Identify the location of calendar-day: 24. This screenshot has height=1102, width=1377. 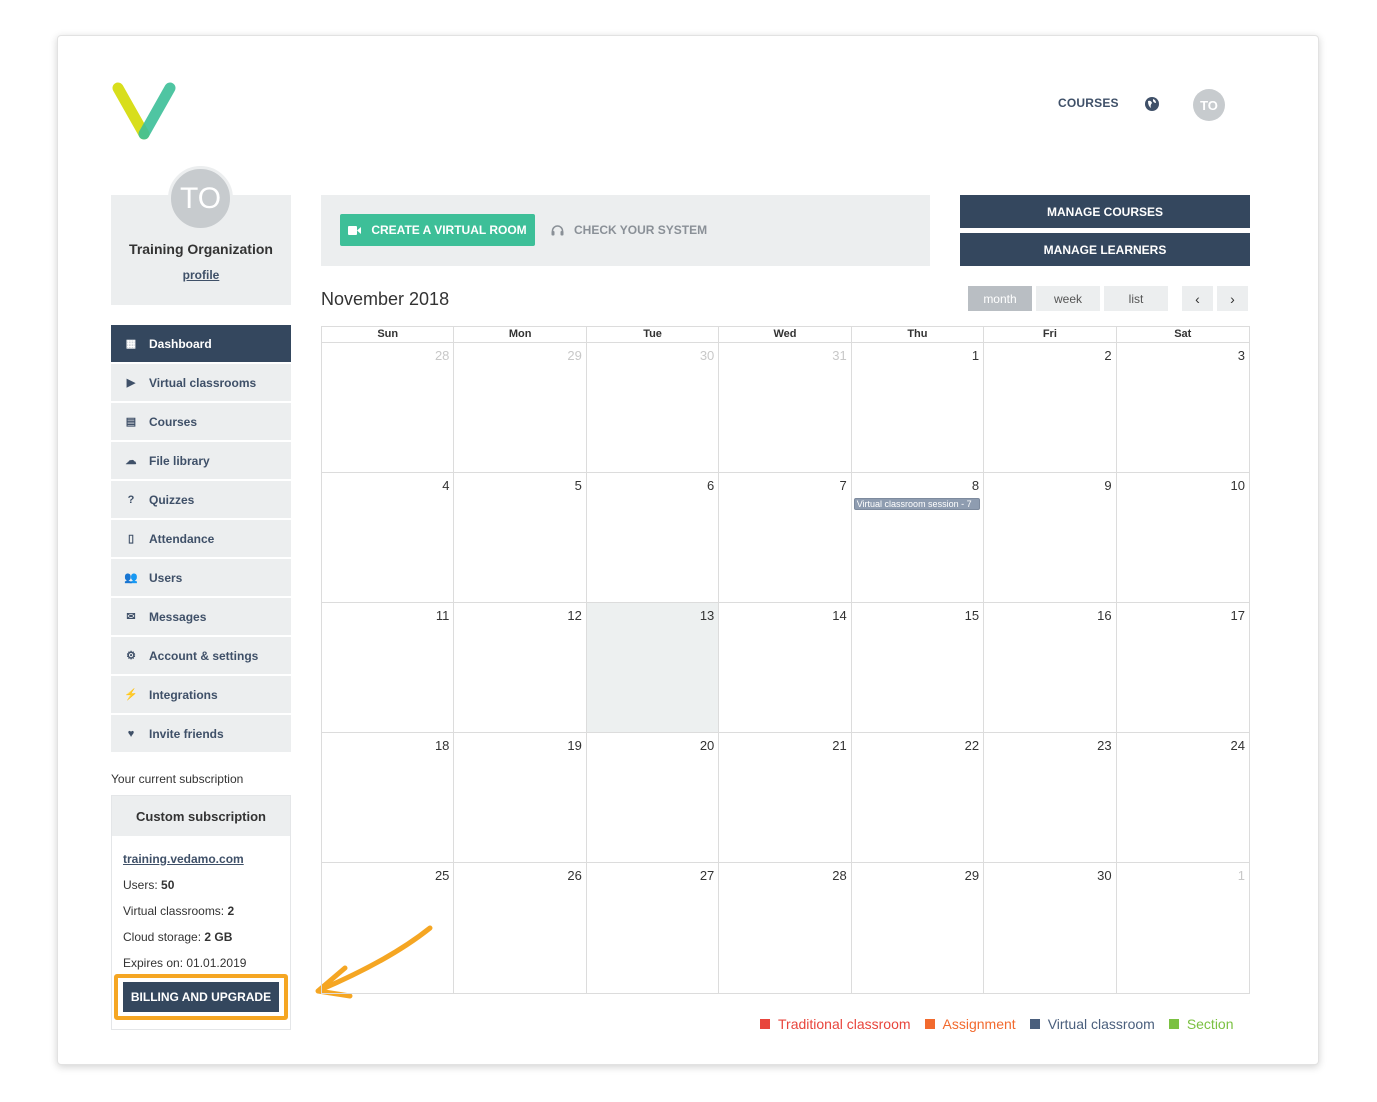
(1182, 798).